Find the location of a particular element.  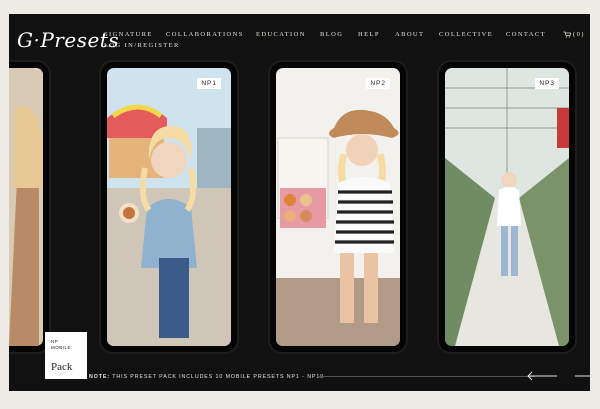

preset-photo-np1 is located at coordinates (169, 207).